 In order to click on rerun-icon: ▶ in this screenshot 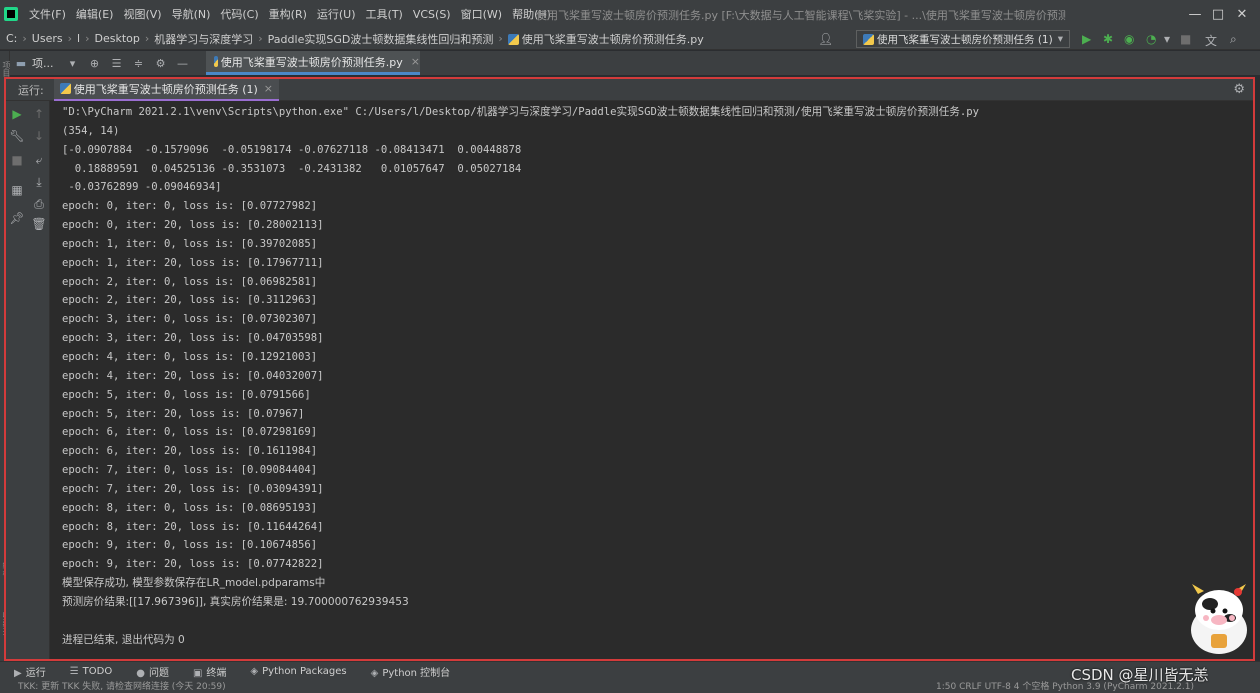, I will do `click(17, 114)`.